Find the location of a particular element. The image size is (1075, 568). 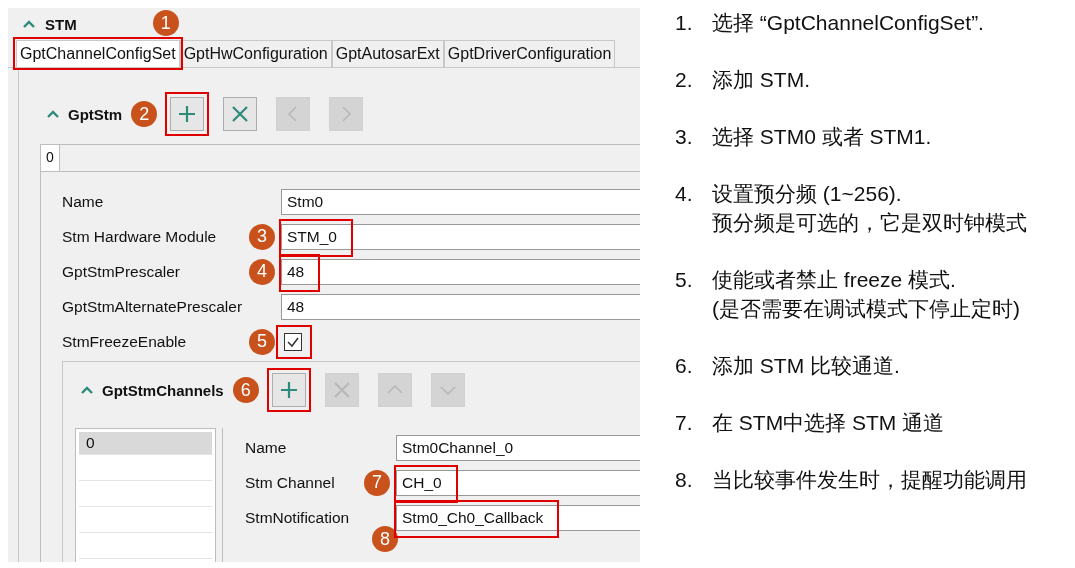

checkbox is located at coordinates (293, 341).